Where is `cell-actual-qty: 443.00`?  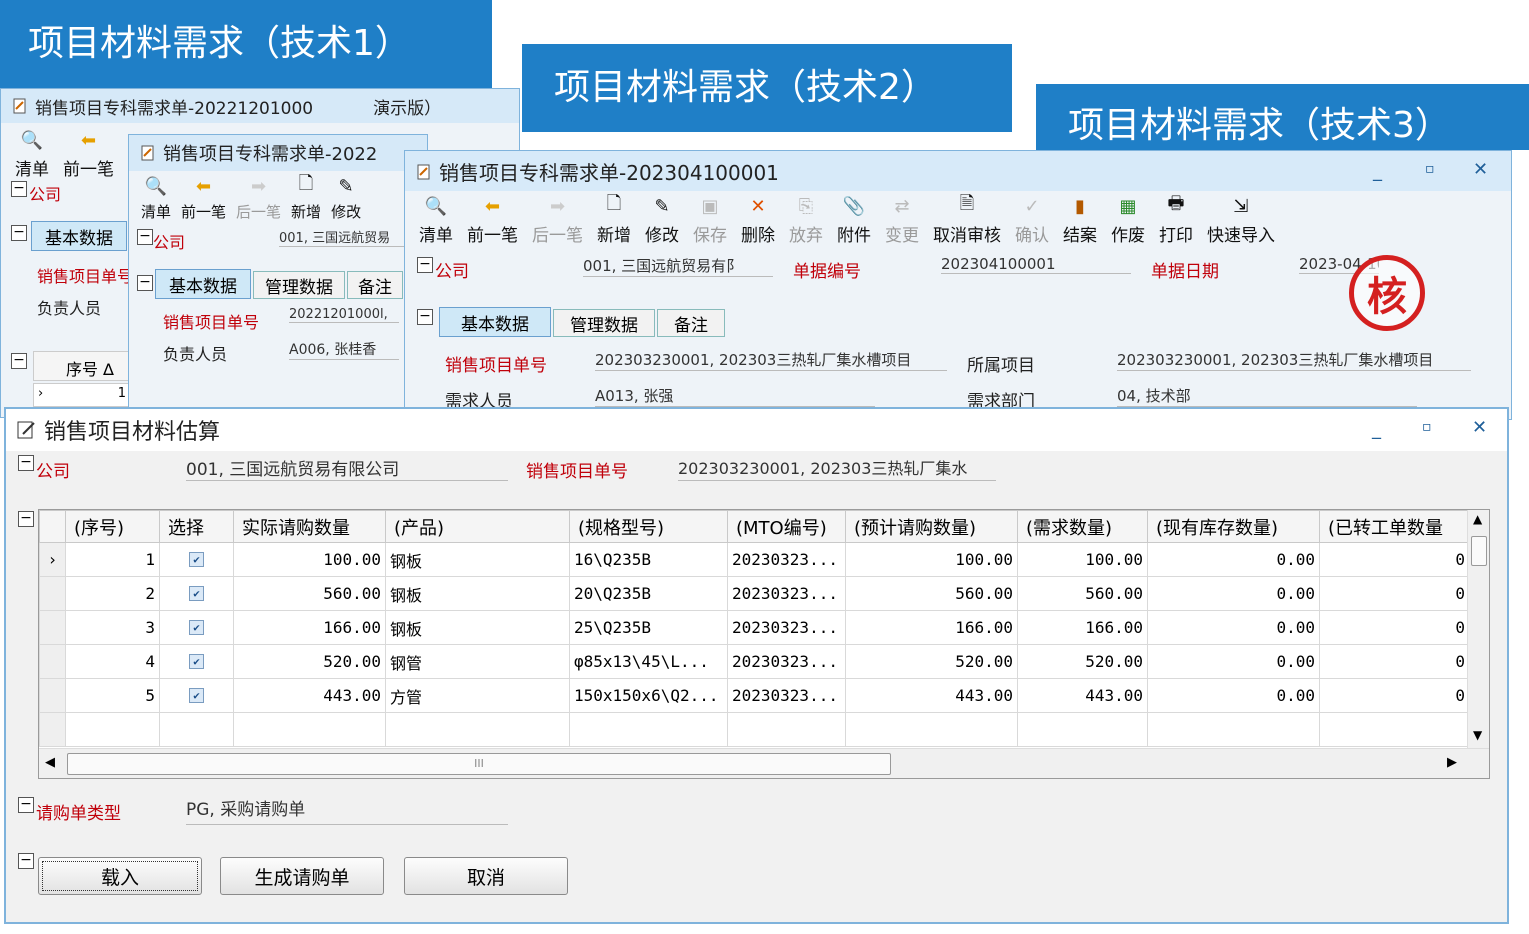 cell-actual-qty: 443.00 is located at coordinates (309, 695).